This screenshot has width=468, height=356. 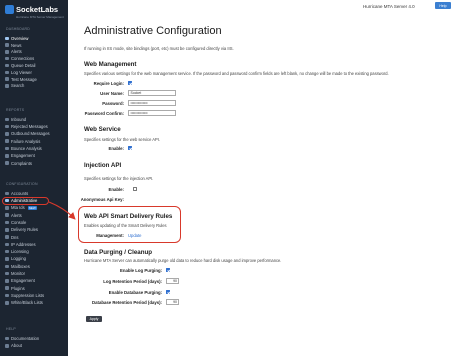 I want to click on sidebar-item-white-black-lists: White/Black Lists, so click(x=35, y=303).